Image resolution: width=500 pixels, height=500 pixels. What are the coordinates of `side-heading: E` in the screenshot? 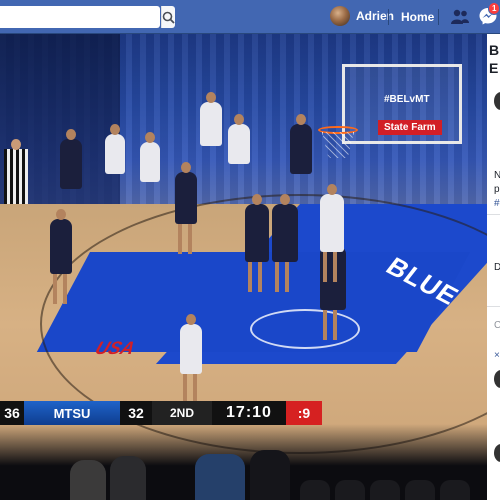 It's located at (494, 68).